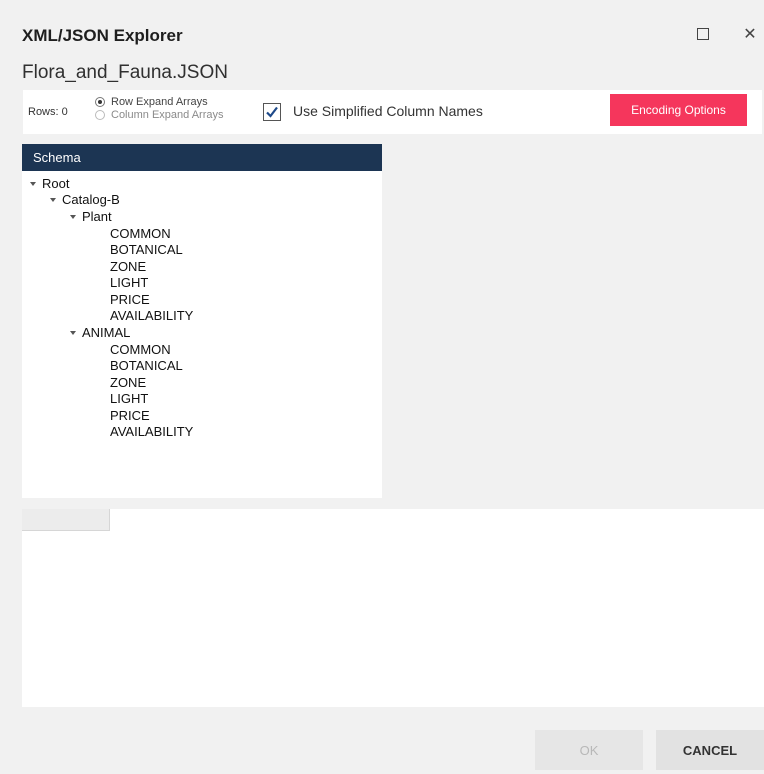 Image resolution: width=764 pixels, height=774 pixels. I want to click on checkmark-icon, so click(272, 112).